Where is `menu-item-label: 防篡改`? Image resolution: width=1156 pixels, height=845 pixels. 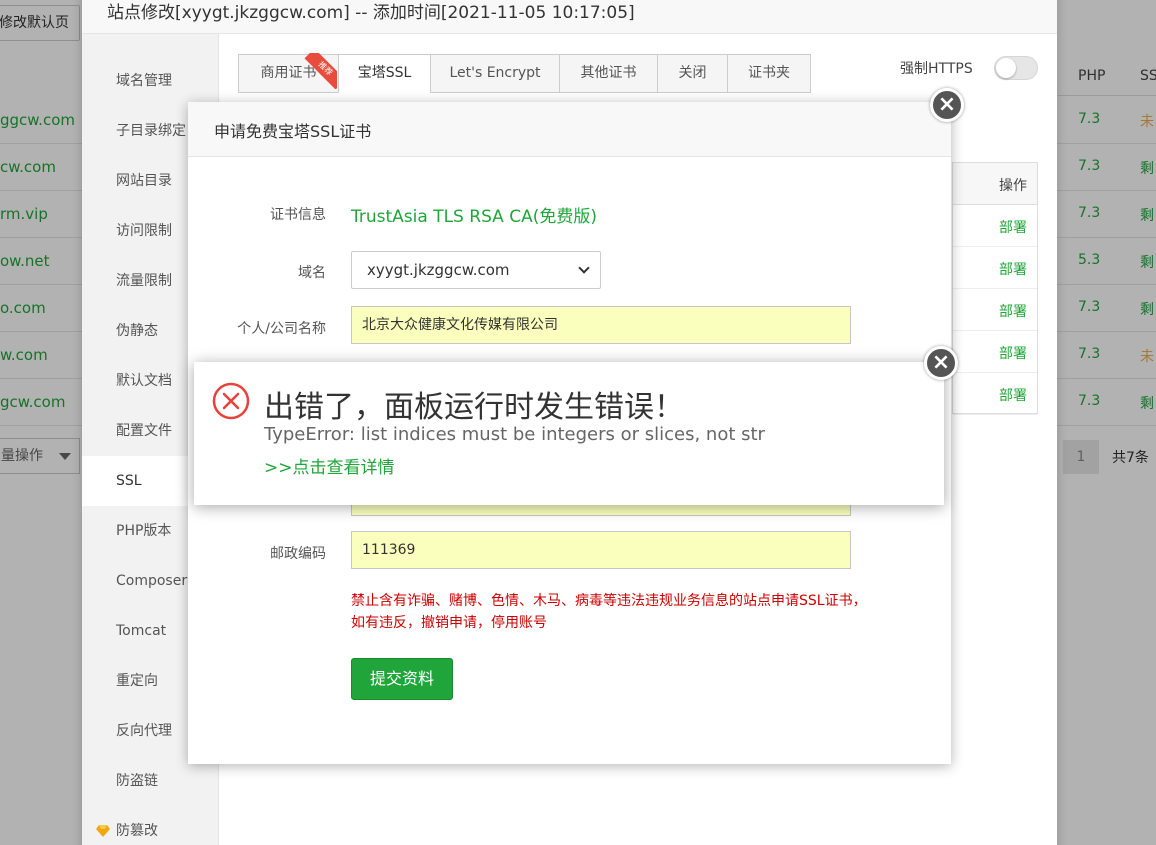 menu-item-label: 防篡改 is located at coordinates (137, 831).